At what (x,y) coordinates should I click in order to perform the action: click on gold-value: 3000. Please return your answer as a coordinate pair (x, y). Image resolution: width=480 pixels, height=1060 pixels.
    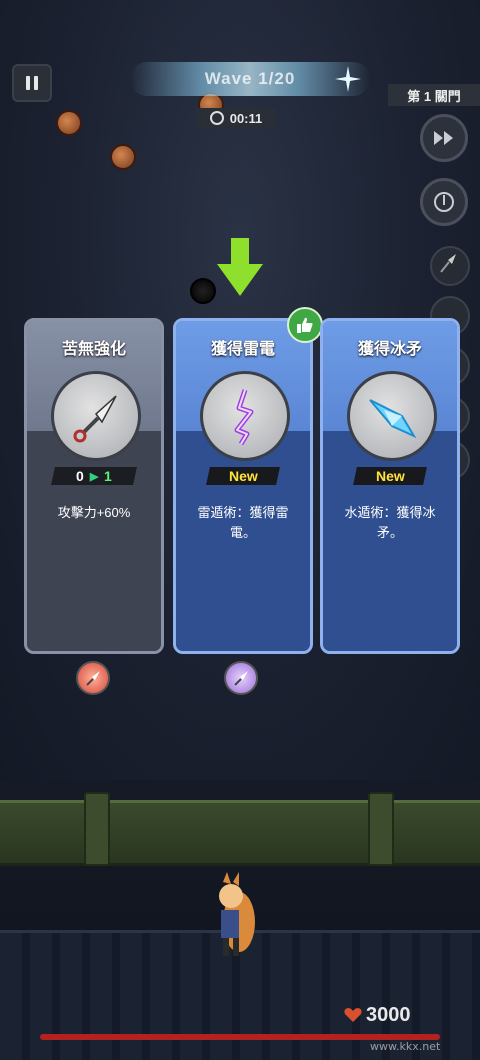
    Looking at the image, I should click on (388, 1014).